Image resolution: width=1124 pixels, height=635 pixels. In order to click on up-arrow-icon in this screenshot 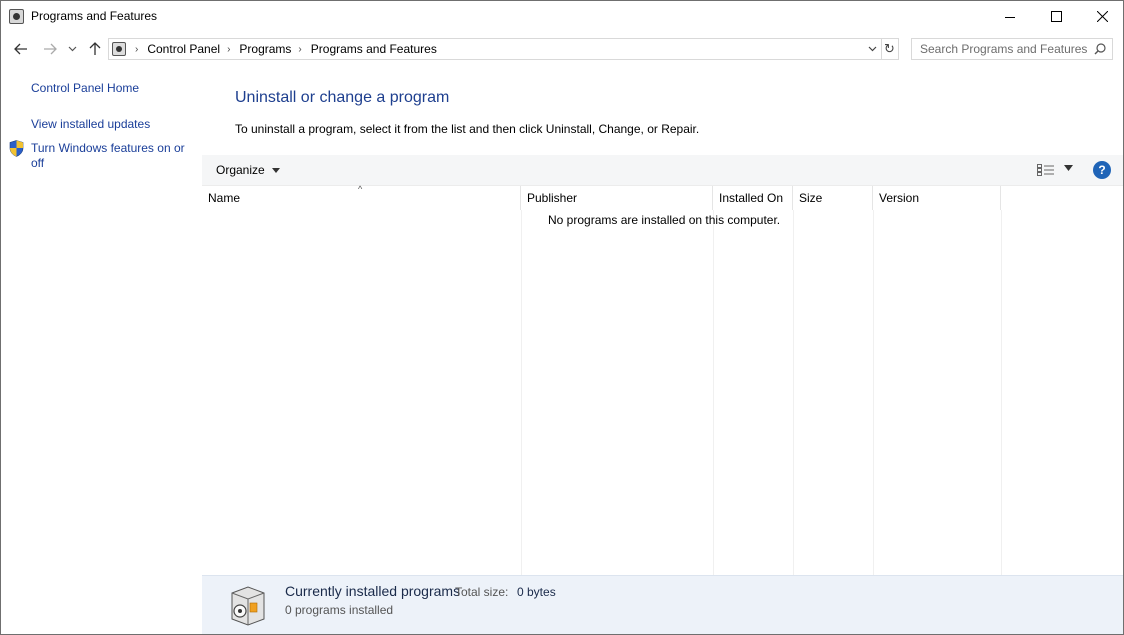, I will do `click(95, 48)`.